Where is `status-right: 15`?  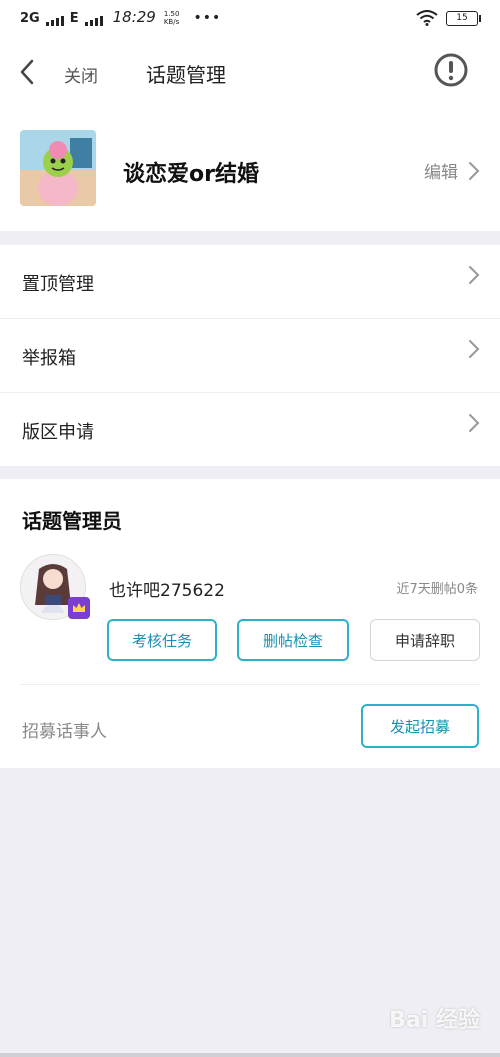
status-right: 15 is located at coordinates (448, 18).